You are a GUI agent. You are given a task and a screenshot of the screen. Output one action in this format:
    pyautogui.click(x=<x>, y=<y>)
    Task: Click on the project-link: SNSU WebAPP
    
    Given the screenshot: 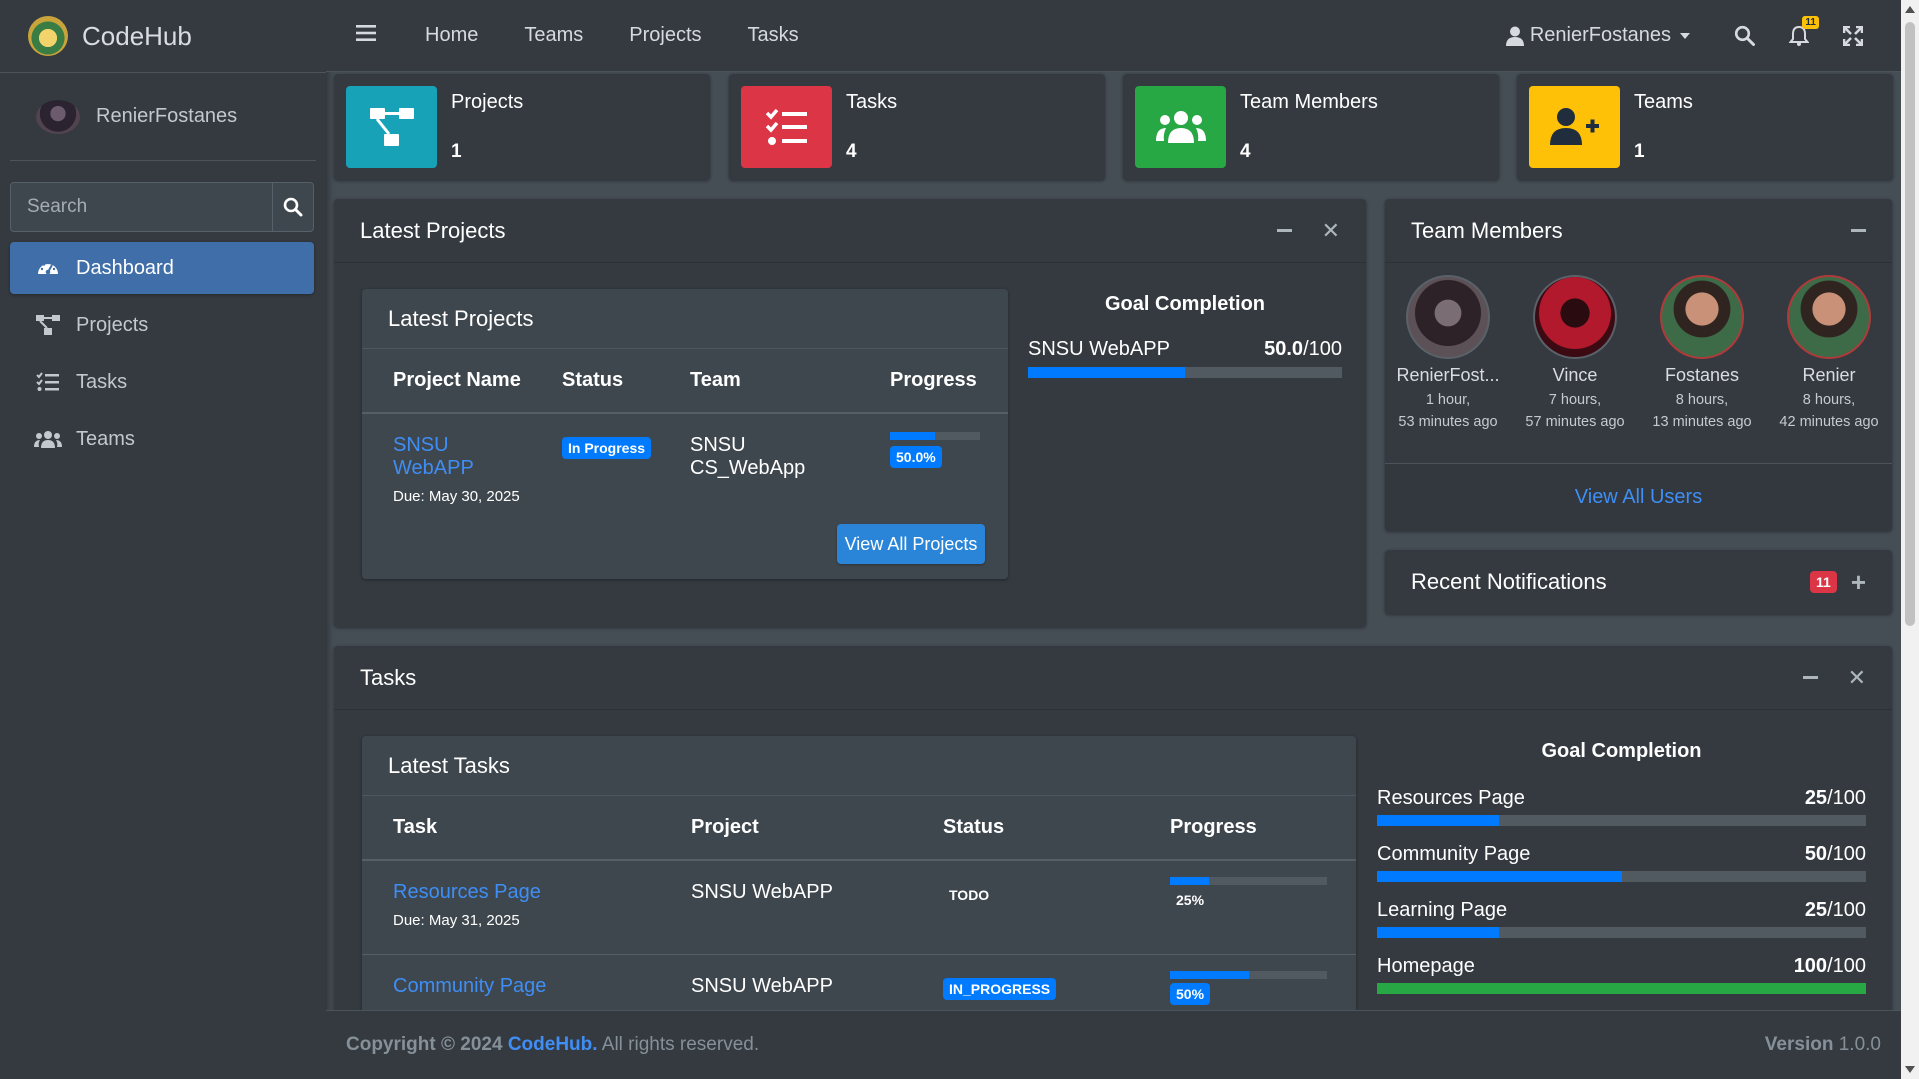 What is the action you would take?
    pyautogui.click(x=462, y=457)
    